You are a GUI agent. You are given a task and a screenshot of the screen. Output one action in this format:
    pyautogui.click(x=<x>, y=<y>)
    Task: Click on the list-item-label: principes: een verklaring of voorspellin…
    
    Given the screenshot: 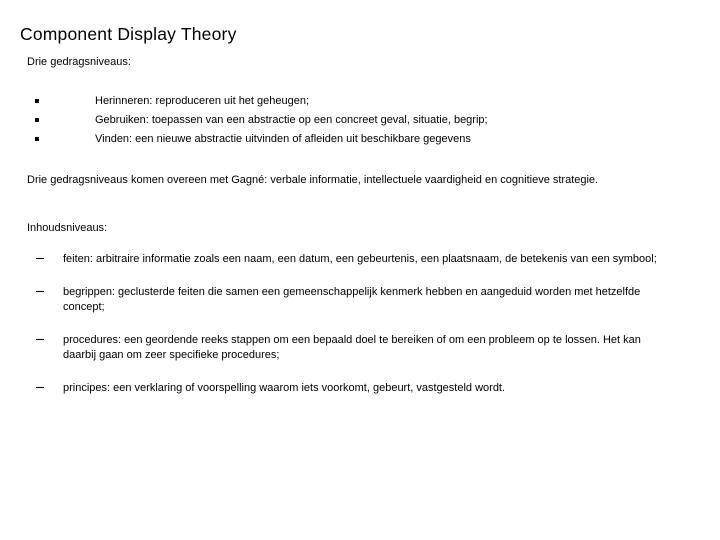 What is the action you would take?
    pyautogui.click(x=284, y=388)
    